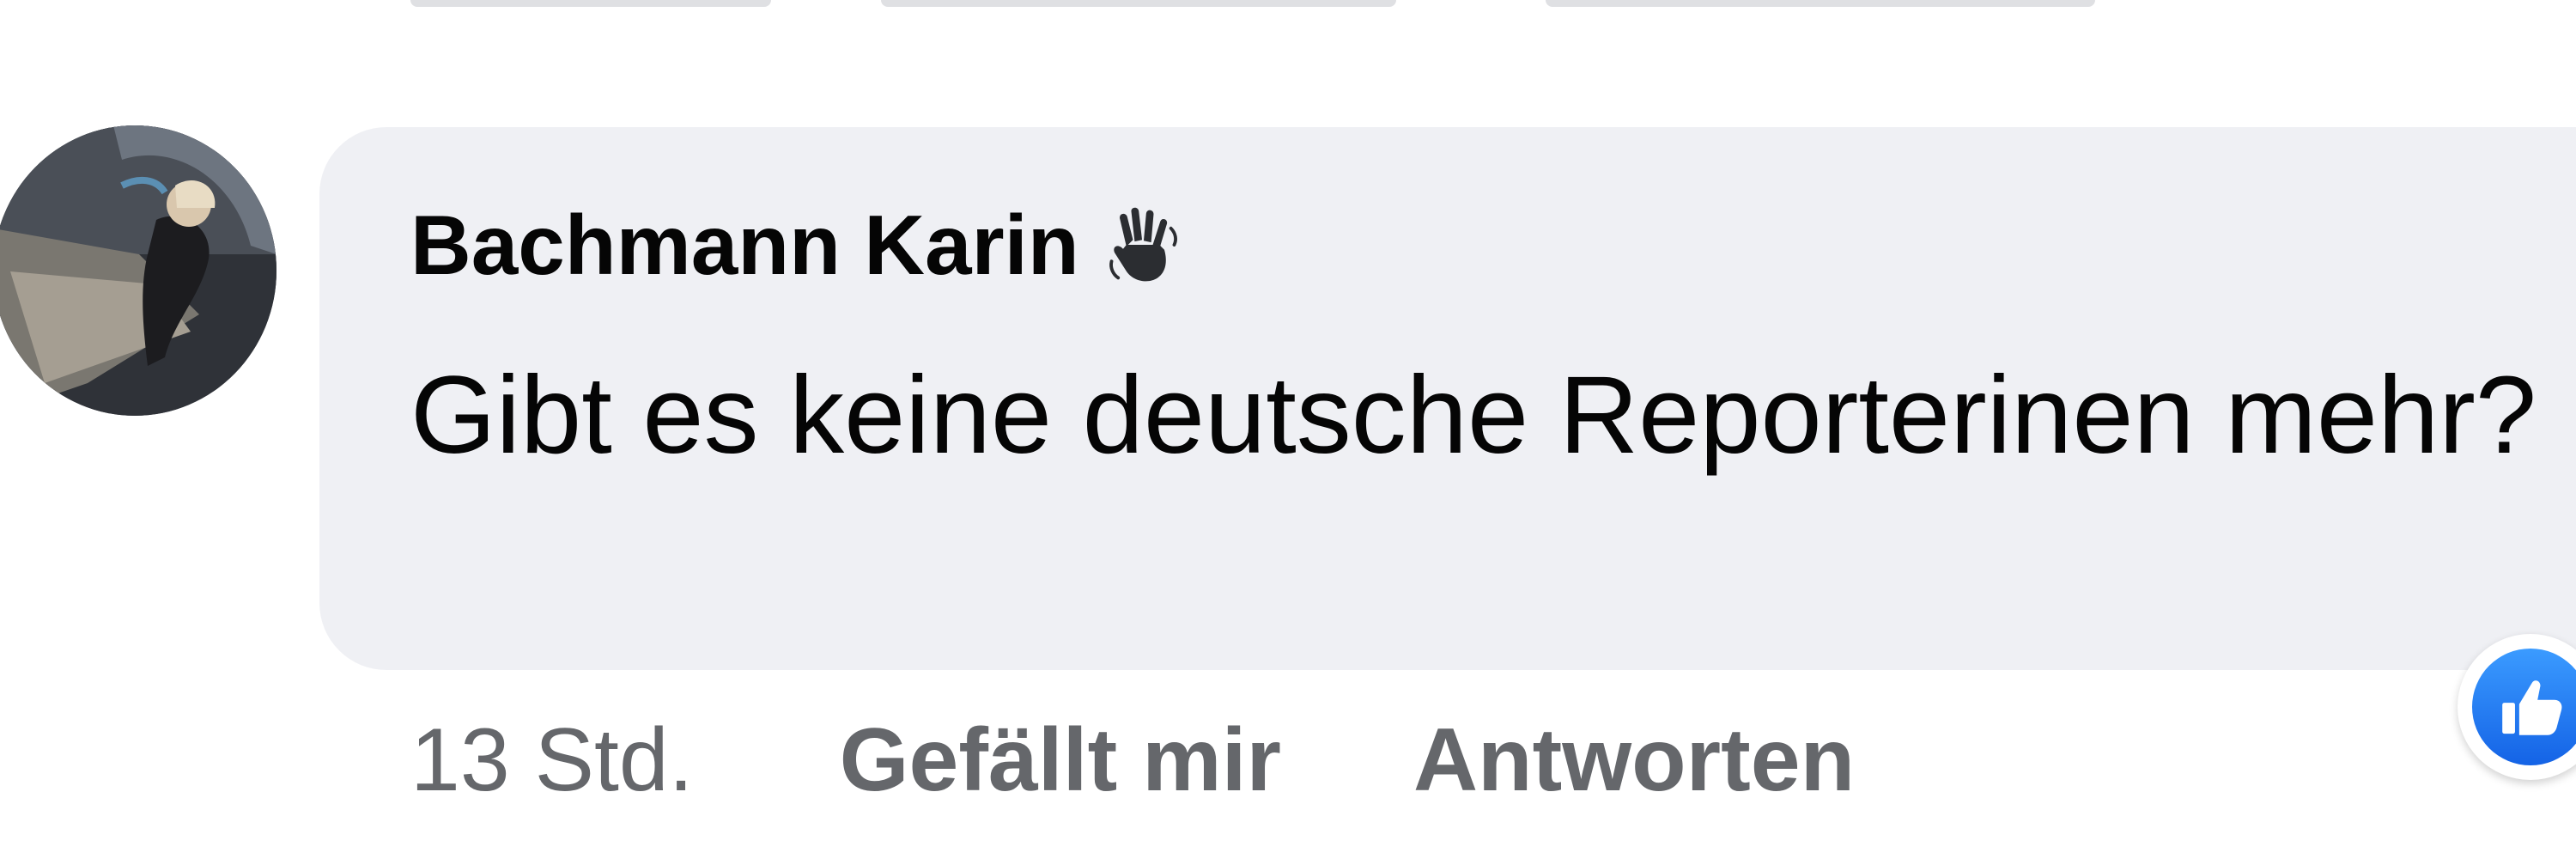  I want to click on like-reaction-circle, so click(2524, 707).